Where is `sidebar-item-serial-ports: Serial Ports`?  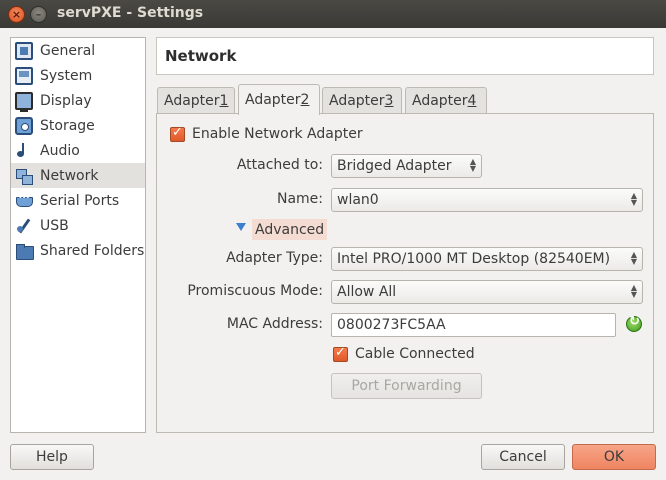 sidebar-item-serial-ports: Serial Ports is located at coordinates (78, 200).